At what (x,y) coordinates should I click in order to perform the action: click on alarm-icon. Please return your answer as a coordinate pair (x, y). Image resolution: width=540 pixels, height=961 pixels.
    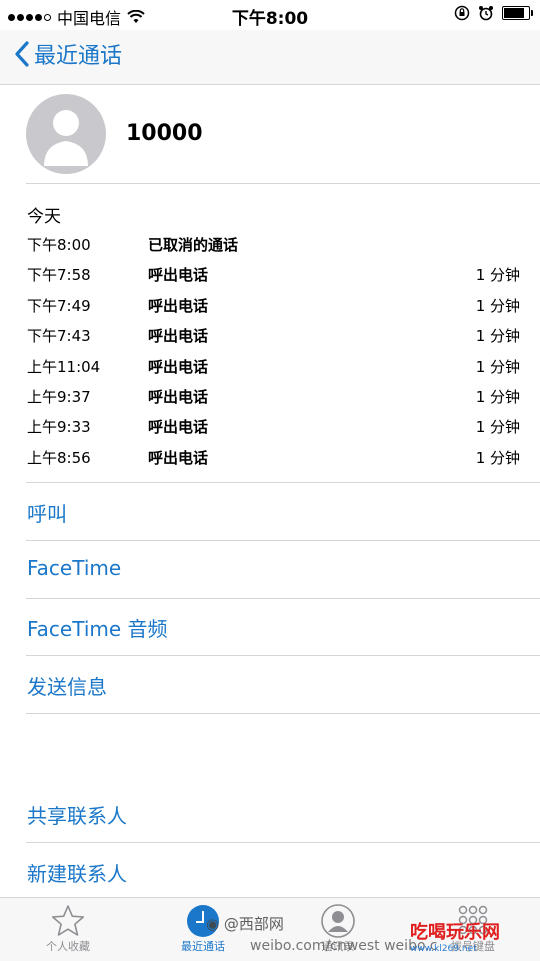
    Looking at the image, I should click on (486, 13).